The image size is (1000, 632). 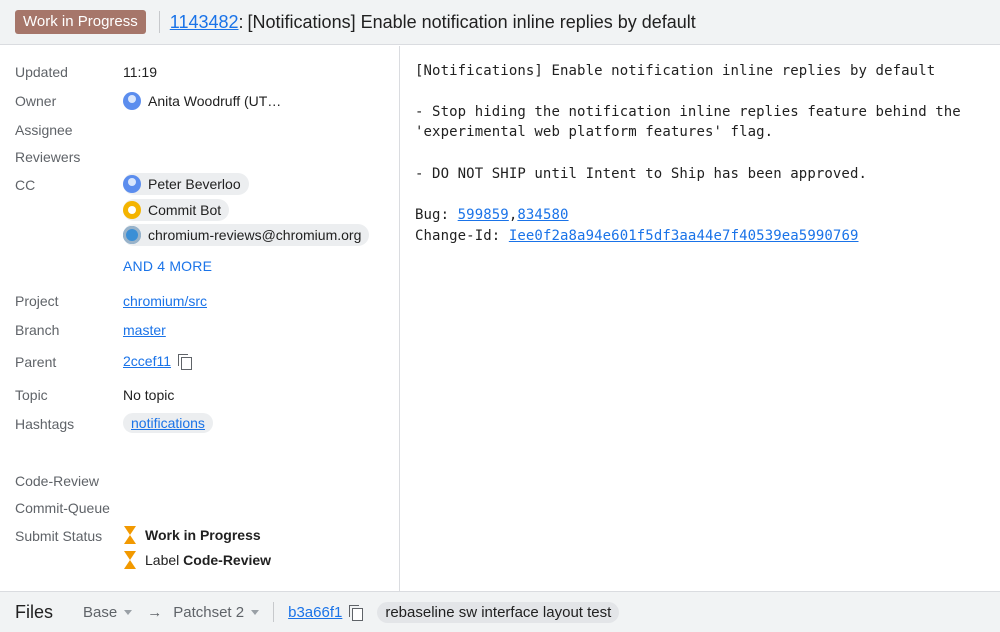 What do you see at coordinates (241, 21) in the screenshot?
I see `change-colon: :` at bounding box center [241, 21].